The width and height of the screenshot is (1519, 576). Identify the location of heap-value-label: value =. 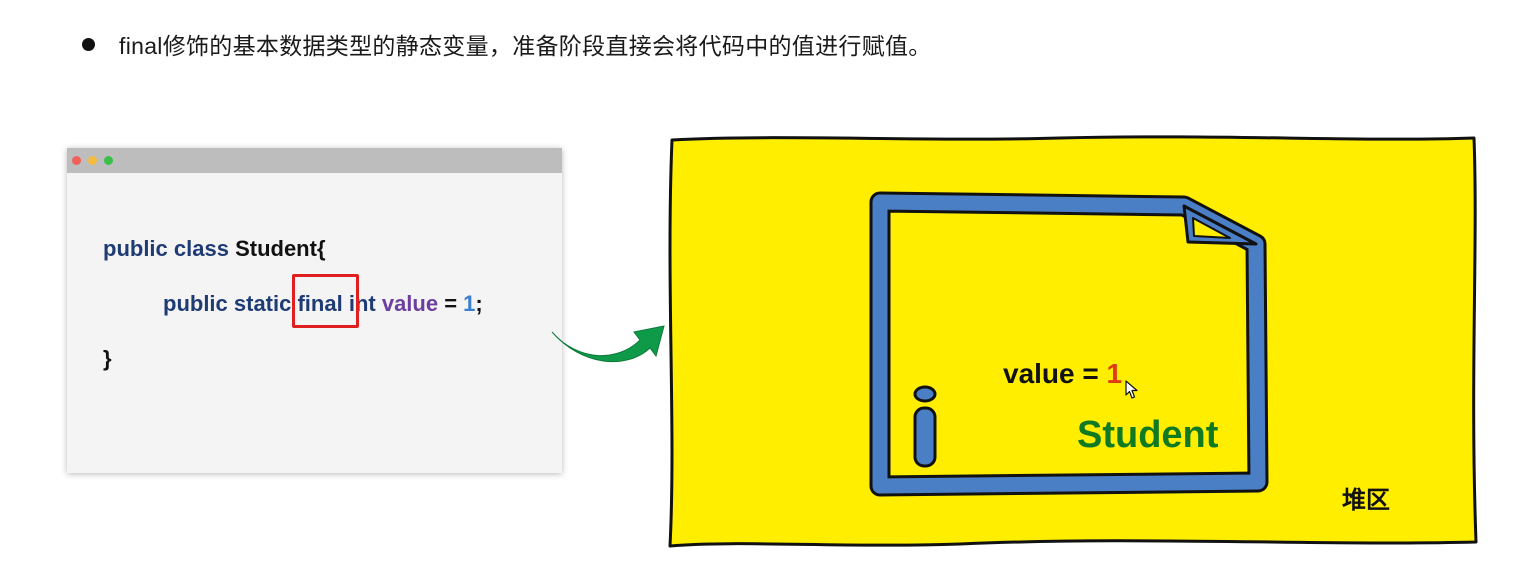
(1055, 373).